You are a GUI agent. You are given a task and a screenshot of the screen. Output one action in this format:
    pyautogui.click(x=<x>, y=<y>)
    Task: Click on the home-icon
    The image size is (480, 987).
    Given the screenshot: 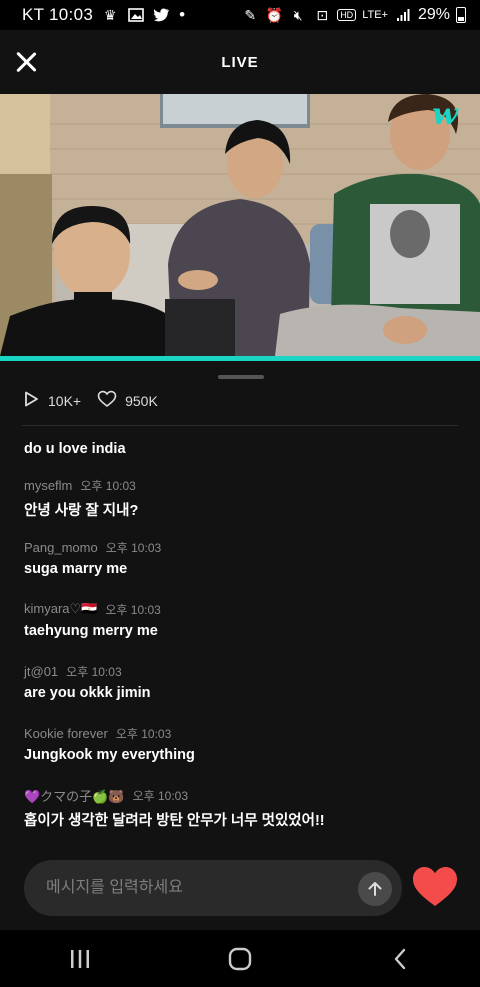 What is the action you would take?
    pyautogui.click(x=240, y=958)
    